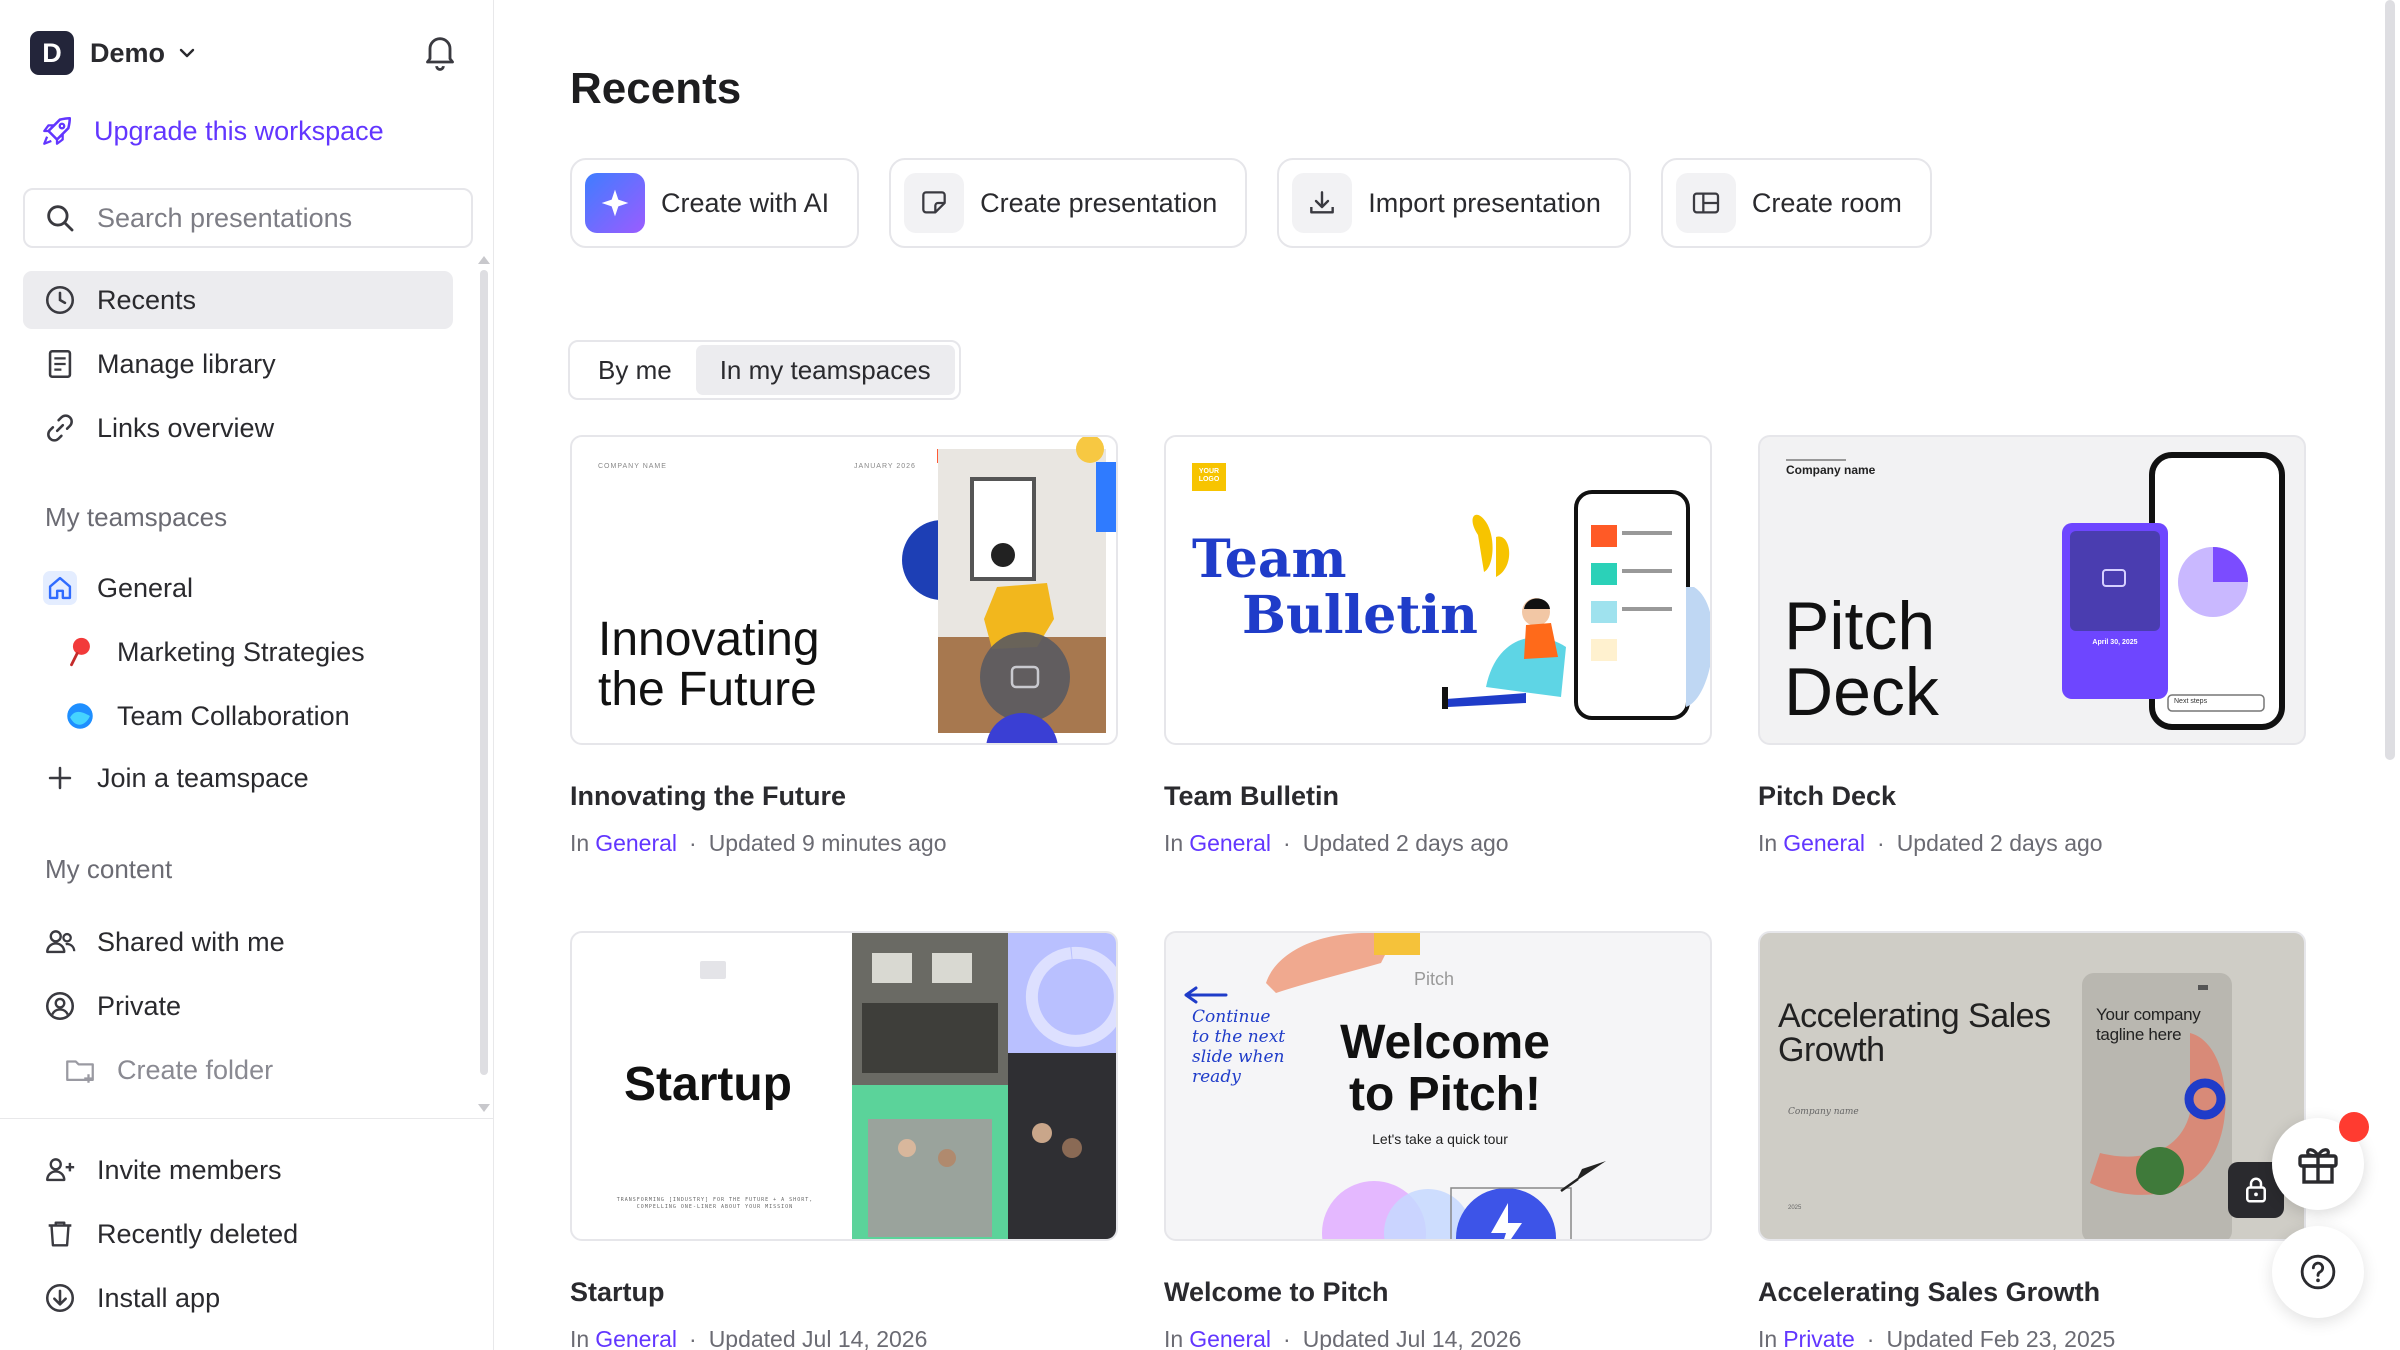 The width and height of the screenshot is (2400, 1350). Describe the element at coordinates (2032, 796) in the screenshot. I see `card-title: Pitch Deck` at that location.